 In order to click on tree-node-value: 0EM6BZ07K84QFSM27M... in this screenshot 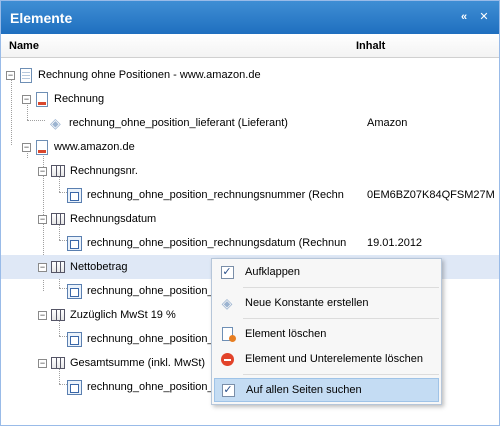, I will do `click(431, 195)`.